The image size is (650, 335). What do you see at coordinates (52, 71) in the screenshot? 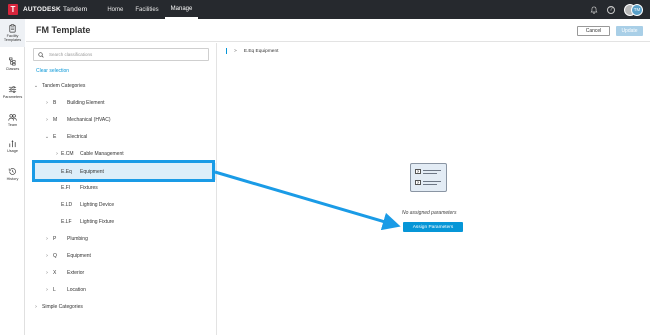
I see `clear-selection-link: Clear selection` at bounding box center [52, 71].